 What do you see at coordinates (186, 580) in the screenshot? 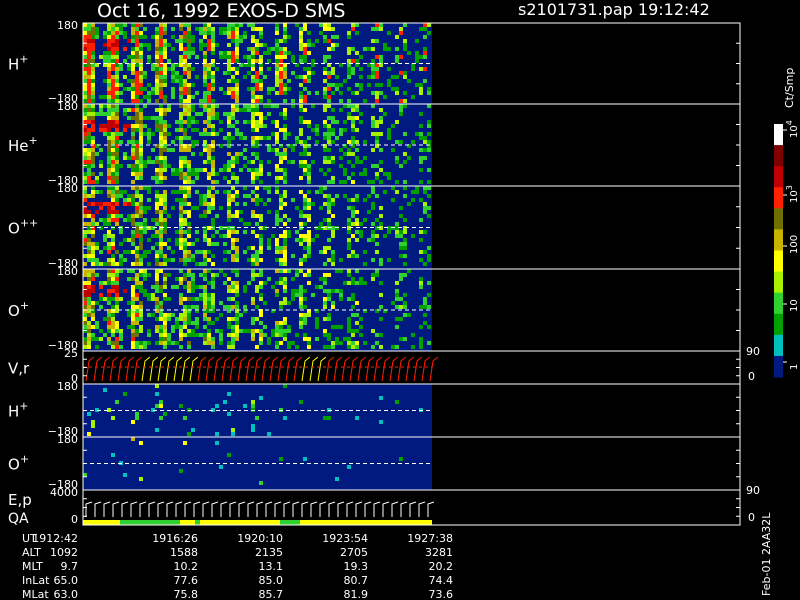
I see `time-row-value: 77.6` at bounding box center [186, 580].